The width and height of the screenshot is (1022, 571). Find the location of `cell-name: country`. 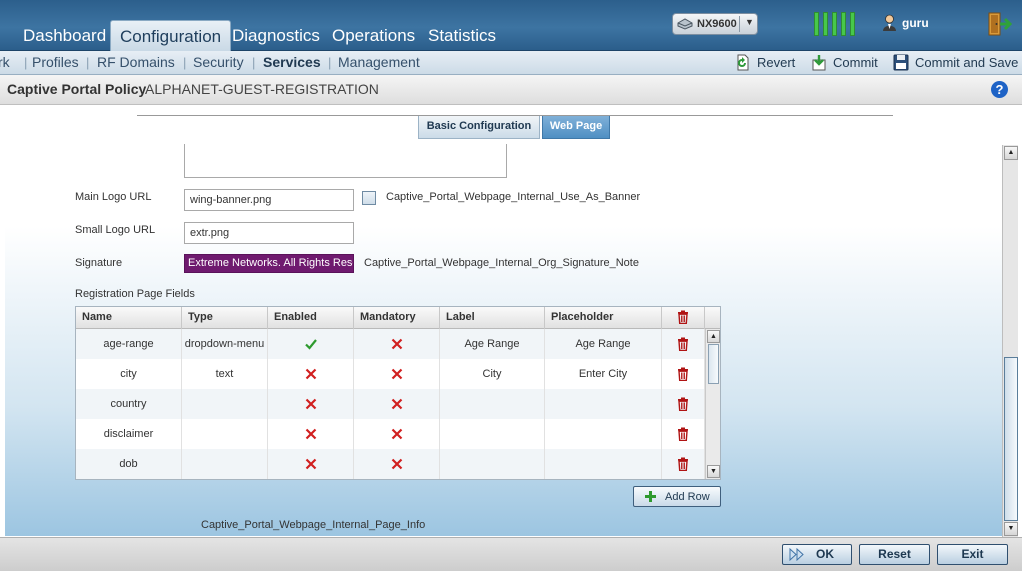

cell-name: country is located at coordinates (129, 404).